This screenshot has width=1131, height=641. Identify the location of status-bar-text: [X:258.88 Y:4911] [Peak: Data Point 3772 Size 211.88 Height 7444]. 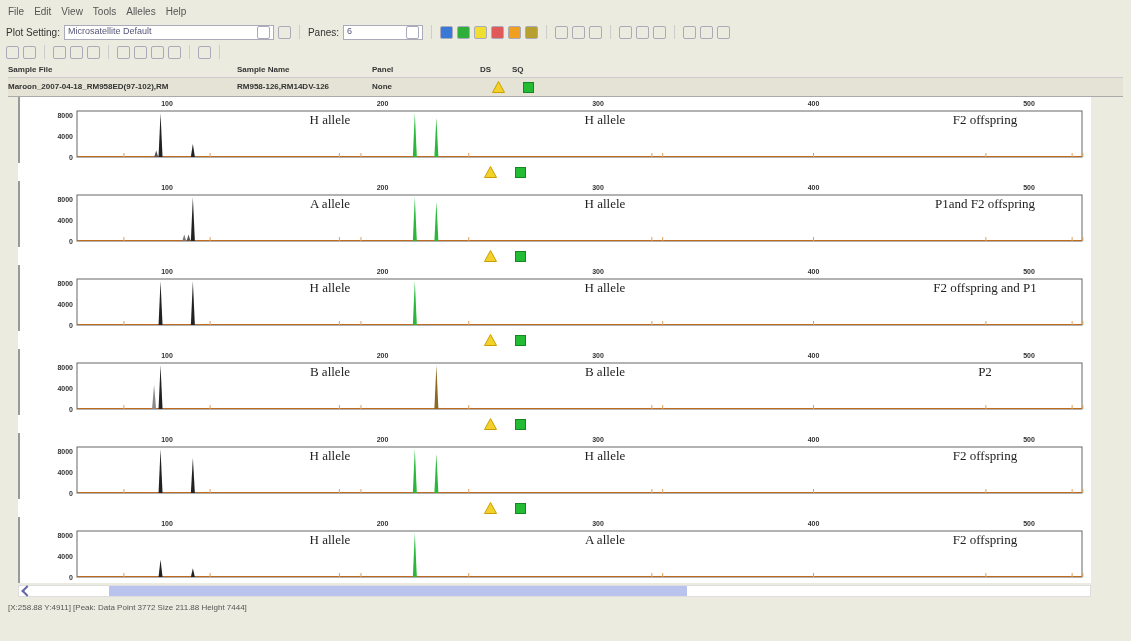
(127, 608).